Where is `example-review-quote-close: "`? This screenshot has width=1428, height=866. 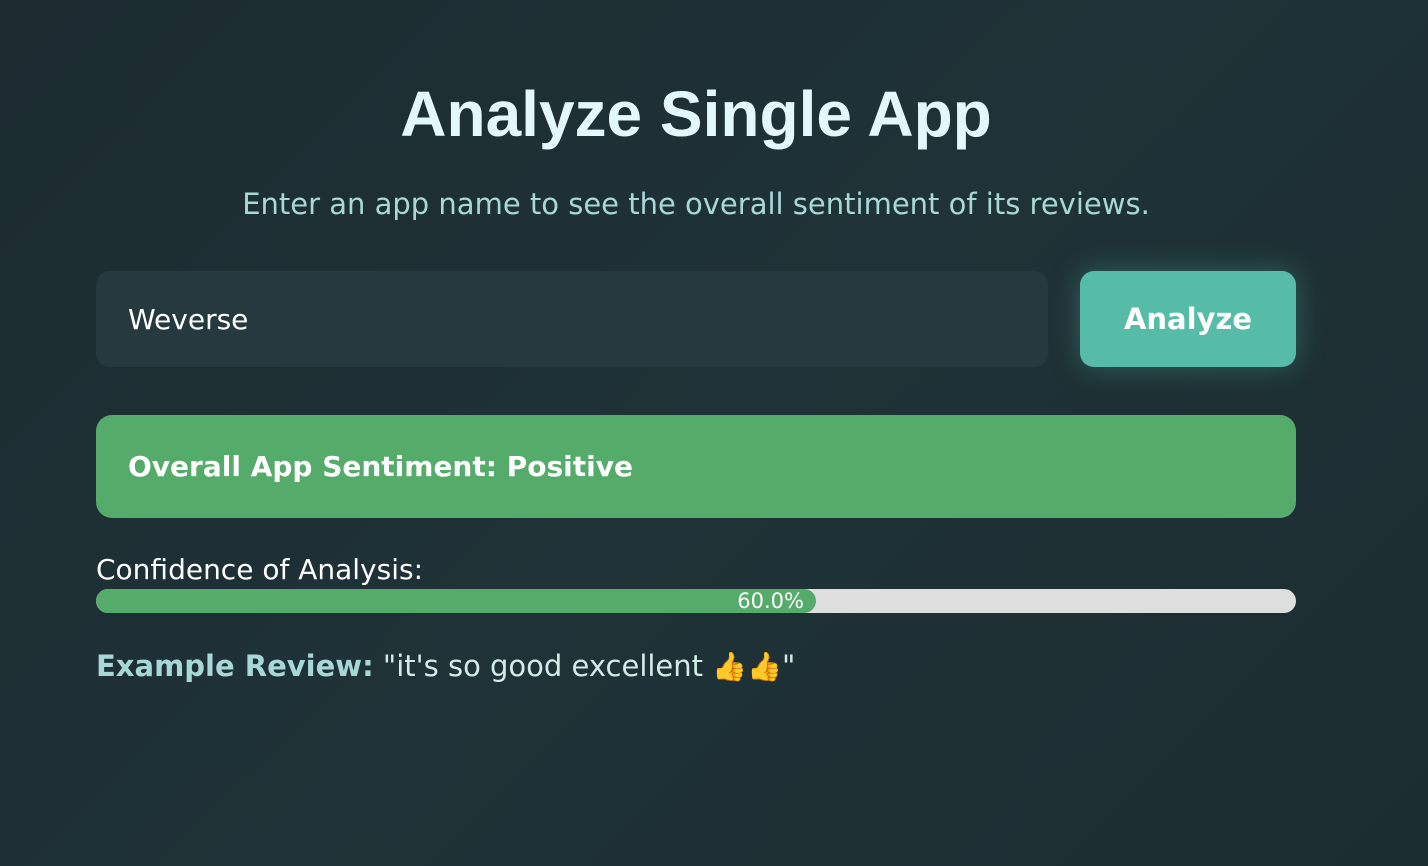
example-review-quote-close: " is located at coordinates (789, 666).